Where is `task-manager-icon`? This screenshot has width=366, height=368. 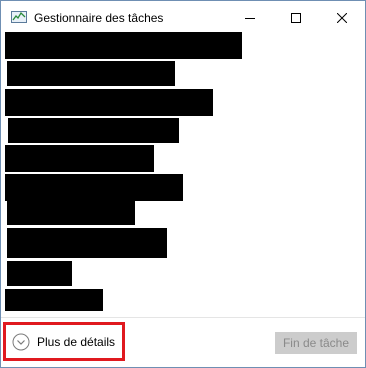 task-manager-icon is located at coordinates (19, 17).